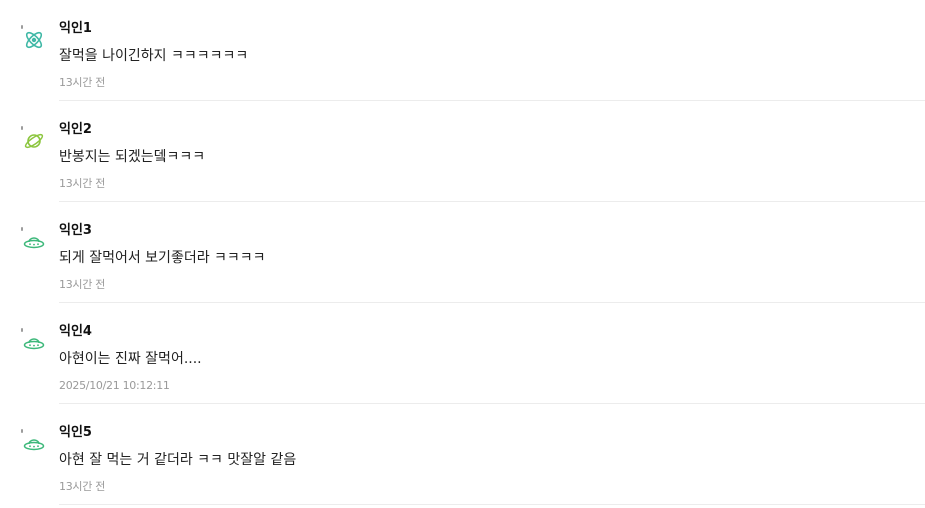  What do you see at coordinates (132, 157) in the screenshot?
I see `comment-text: 반봉지는 되겠는뎈ㅋㅋㅋ` at bounding box center [132, 157].